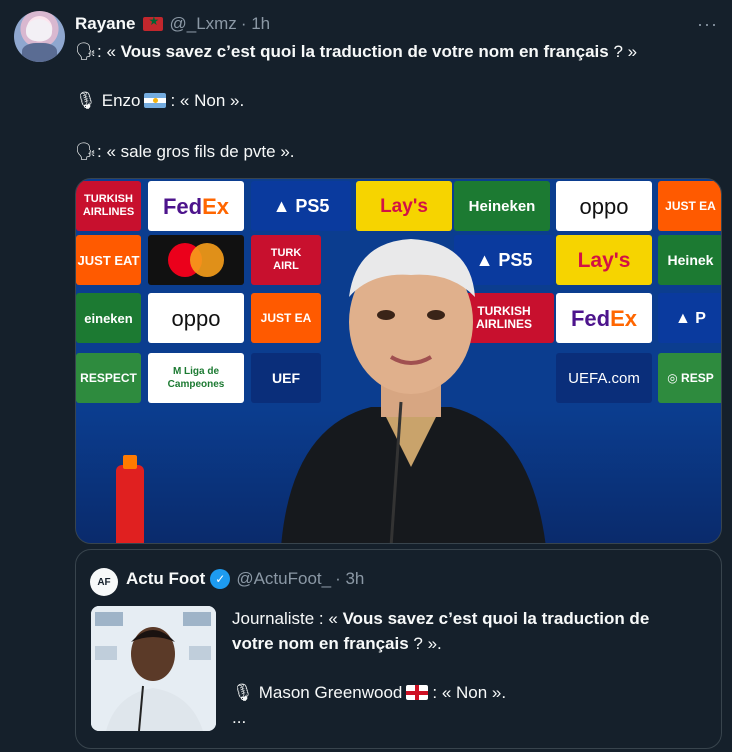  I want to click on tweet-line-2: 🎙 Enzo: « Non »., so click(160, 100).